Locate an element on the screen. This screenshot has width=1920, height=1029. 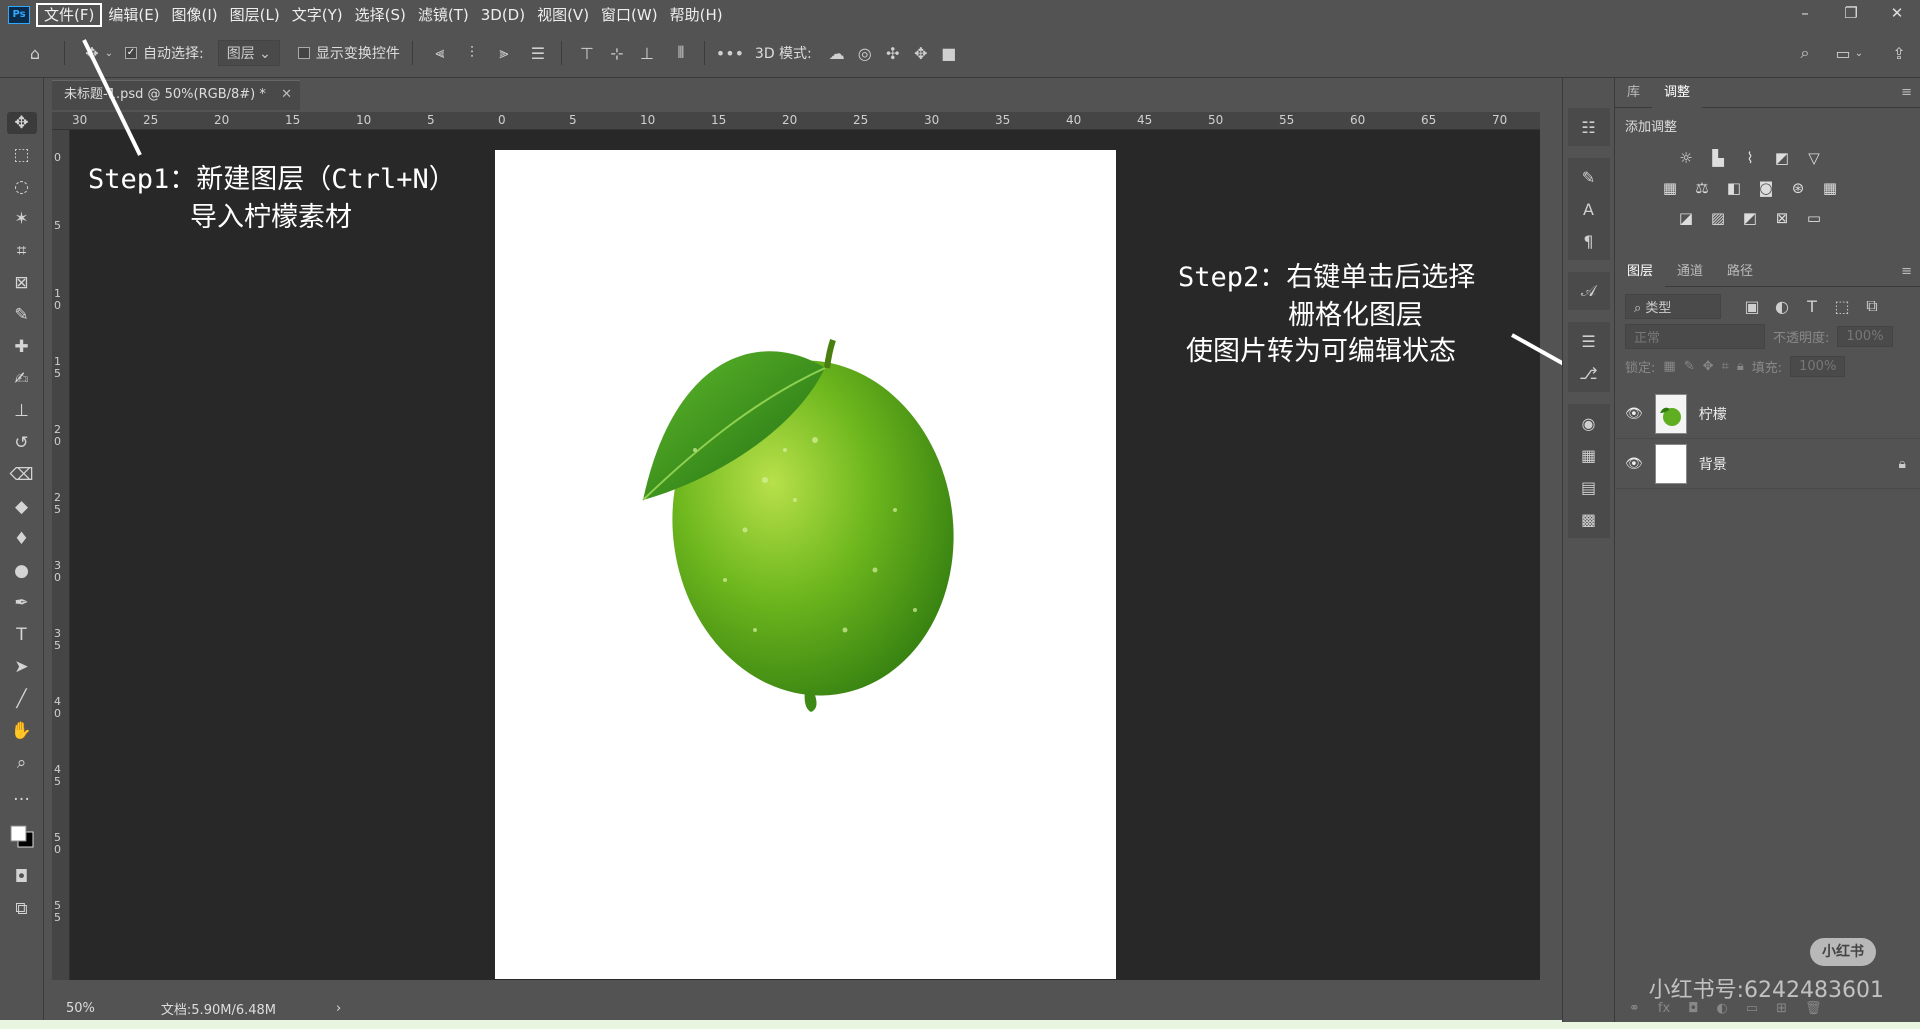
hue-saturation-icon: ▦ is located at coordinates (1670, 188).